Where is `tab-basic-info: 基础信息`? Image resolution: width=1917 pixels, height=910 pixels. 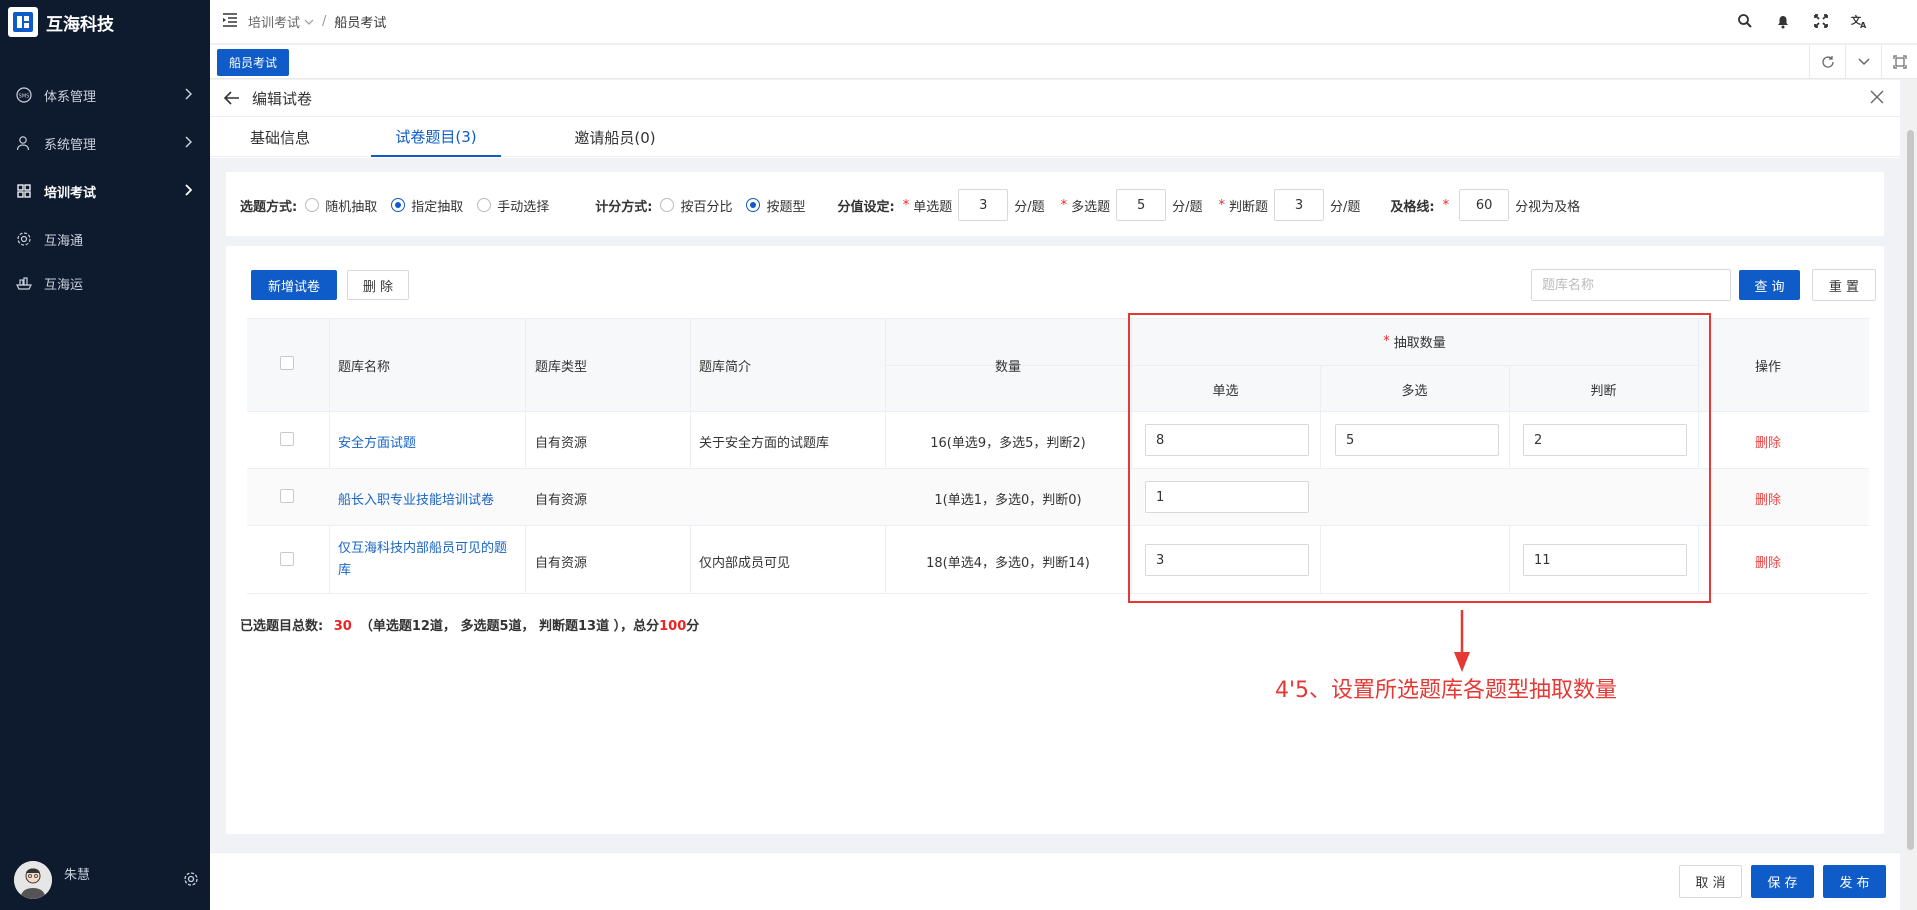 tab-basic-info: 基础信息 is located at coordinates (280, 137).